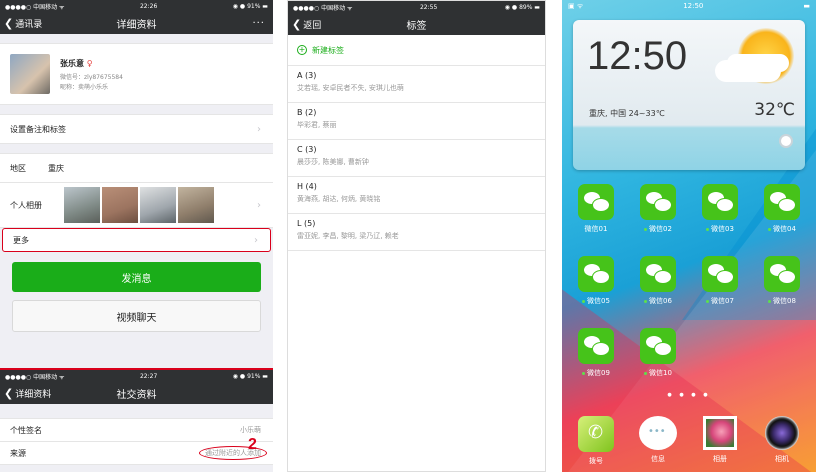 The image size is (816, 472). I want to click on app-label-line: 微信02, so click(658, 229).